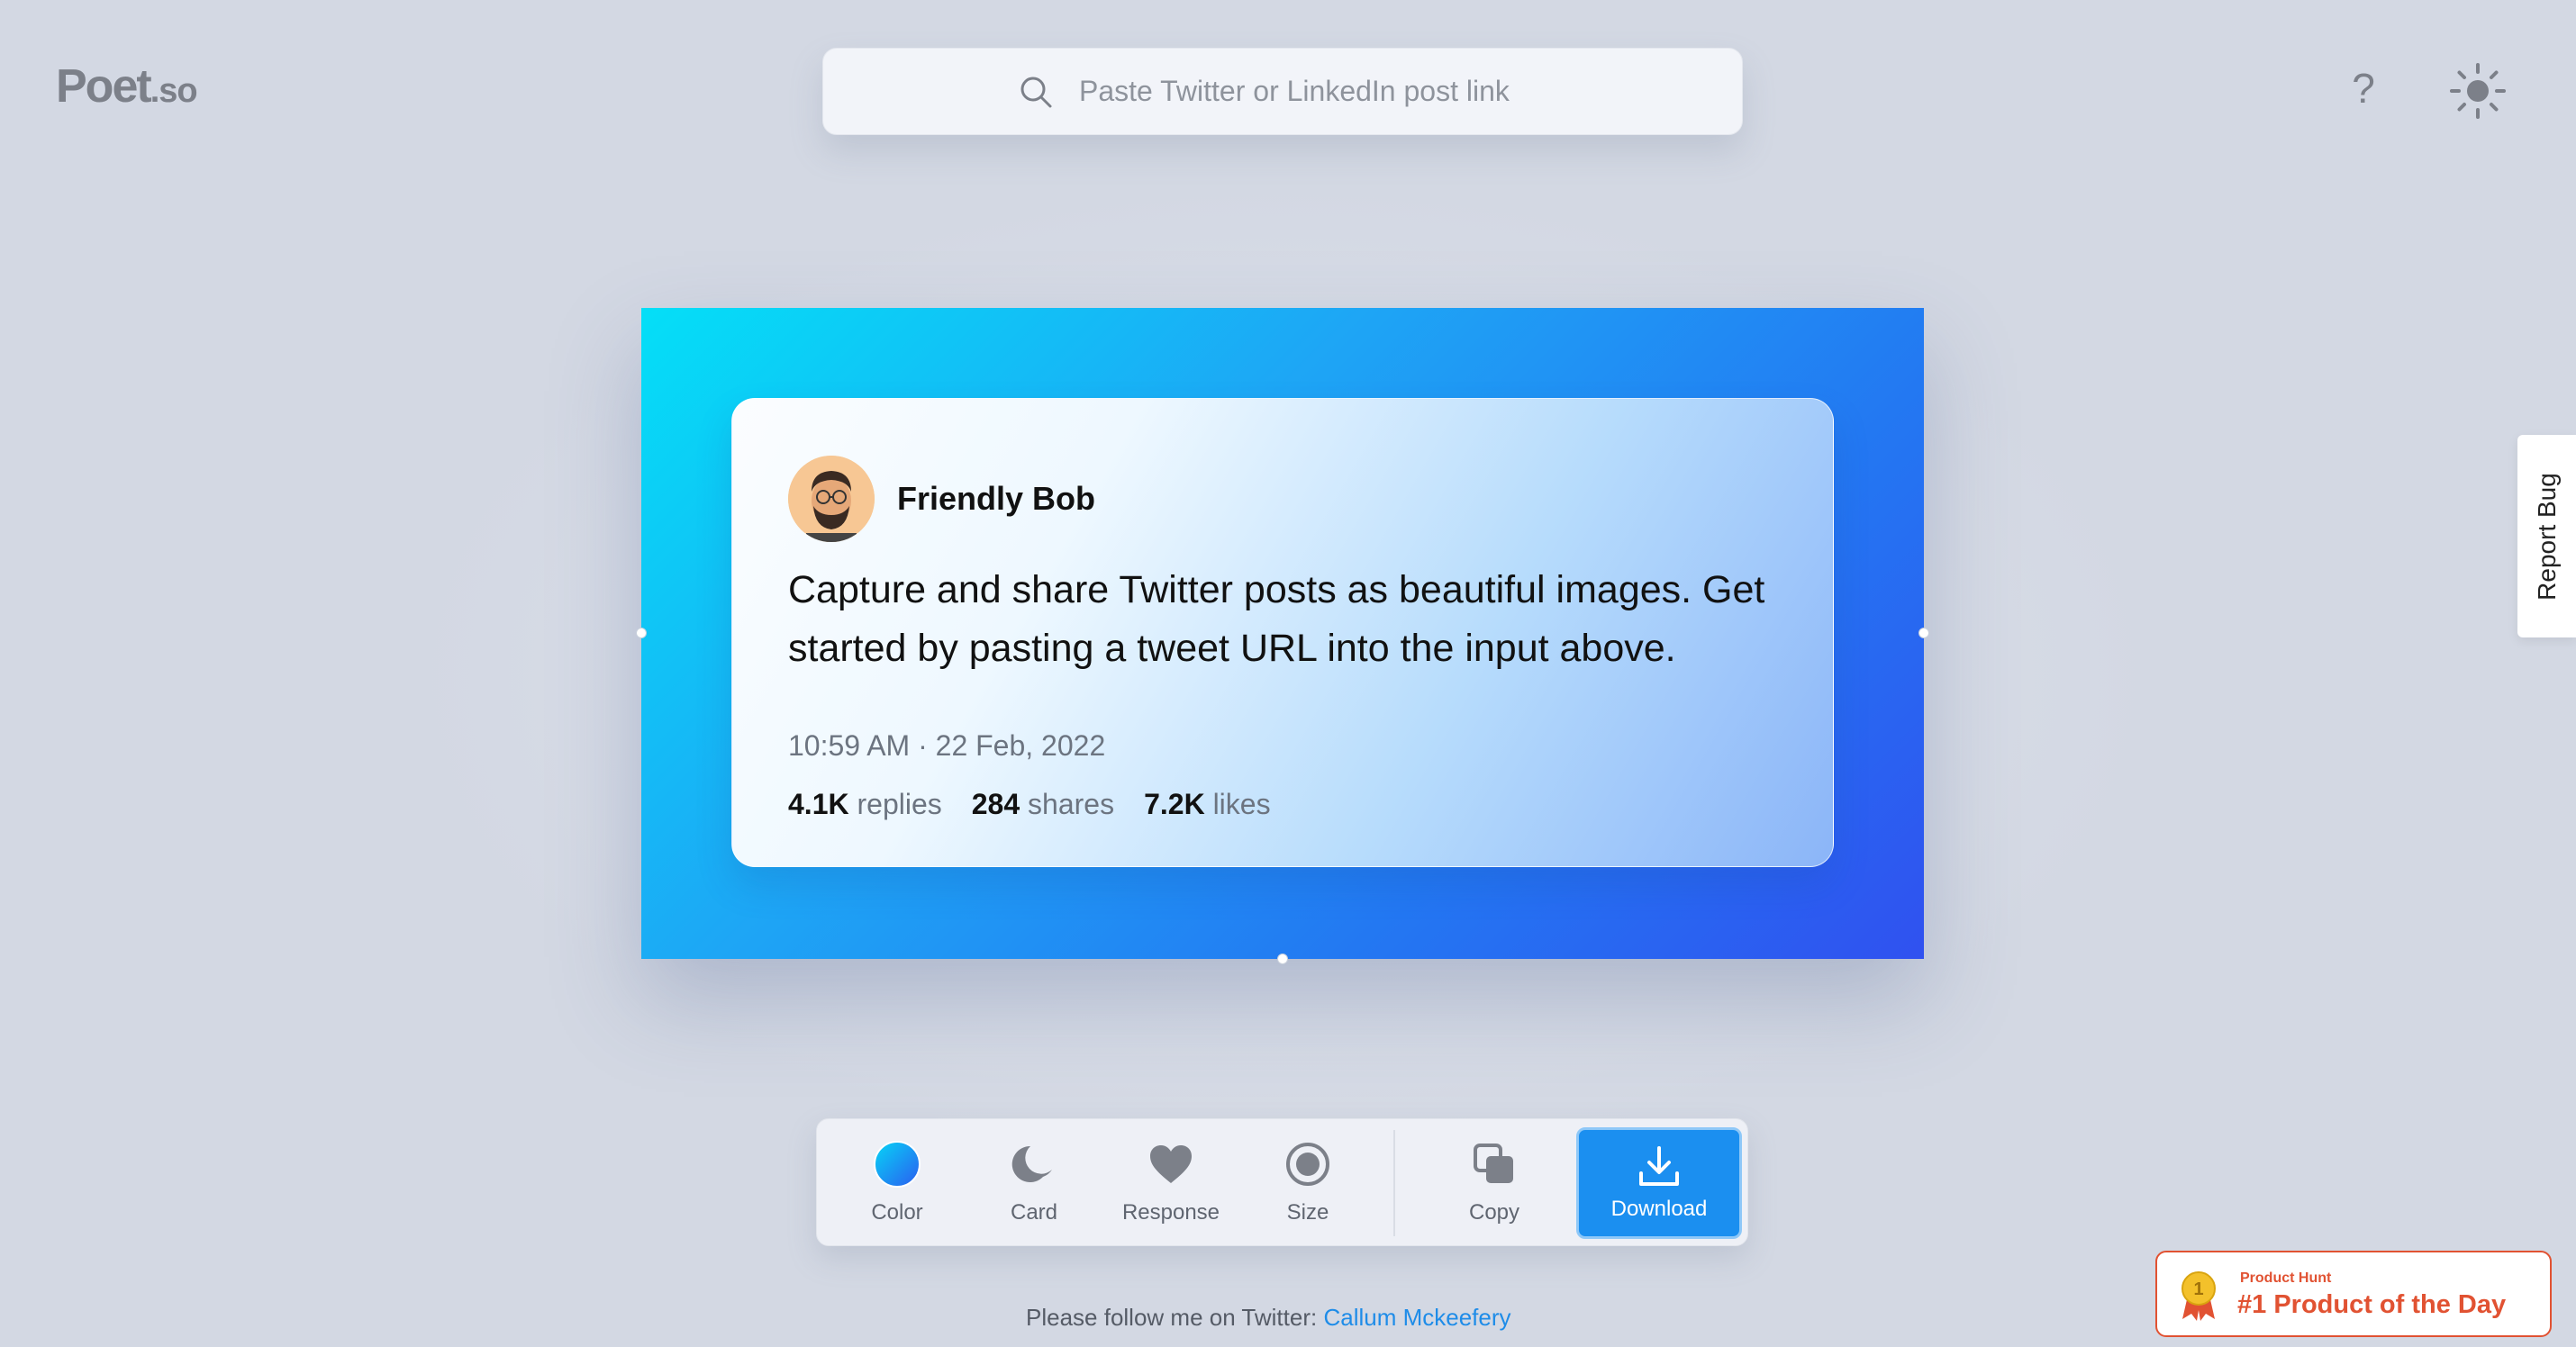 The image size is (2576, 1347). Describe the element at coordinates (2286, 1278) in the screenshot. I see `product-hunt-small-label: Product Hunt` at that location.